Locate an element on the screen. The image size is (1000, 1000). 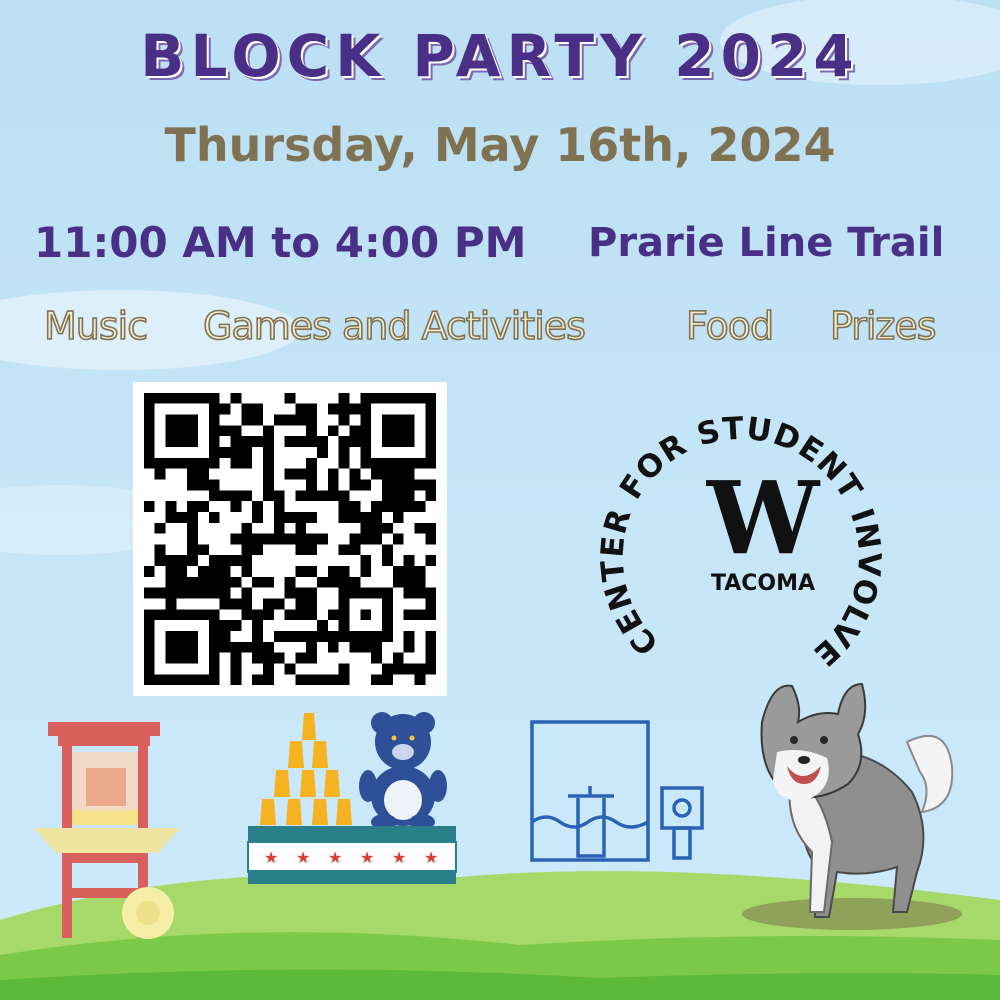
carnival-prize-booth: ★ ★ ★ ★ ★ ★ is located at coordinates (352, 798).